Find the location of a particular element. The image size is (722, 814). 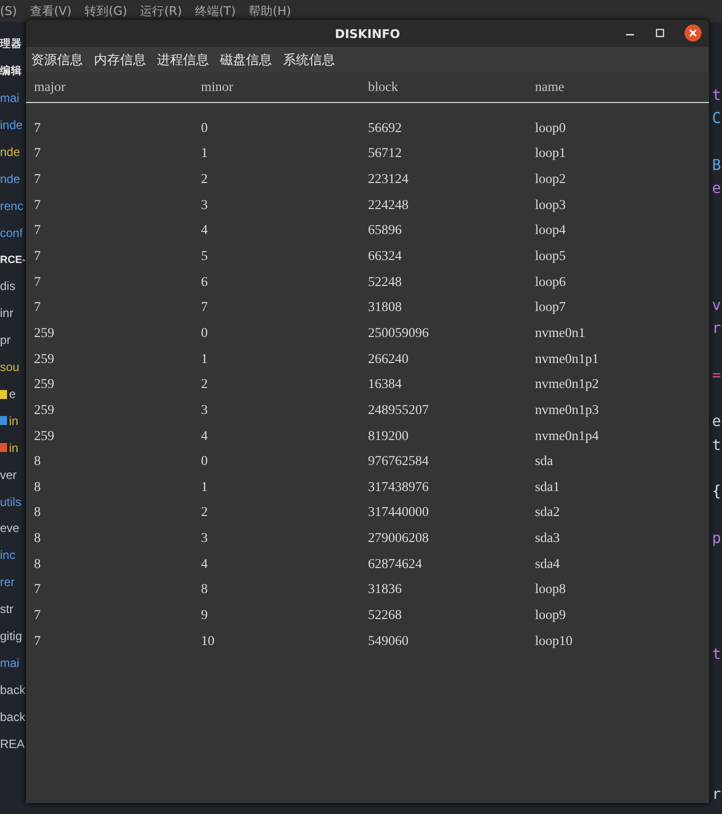

column-header: name is located at coordinates (618, 87).